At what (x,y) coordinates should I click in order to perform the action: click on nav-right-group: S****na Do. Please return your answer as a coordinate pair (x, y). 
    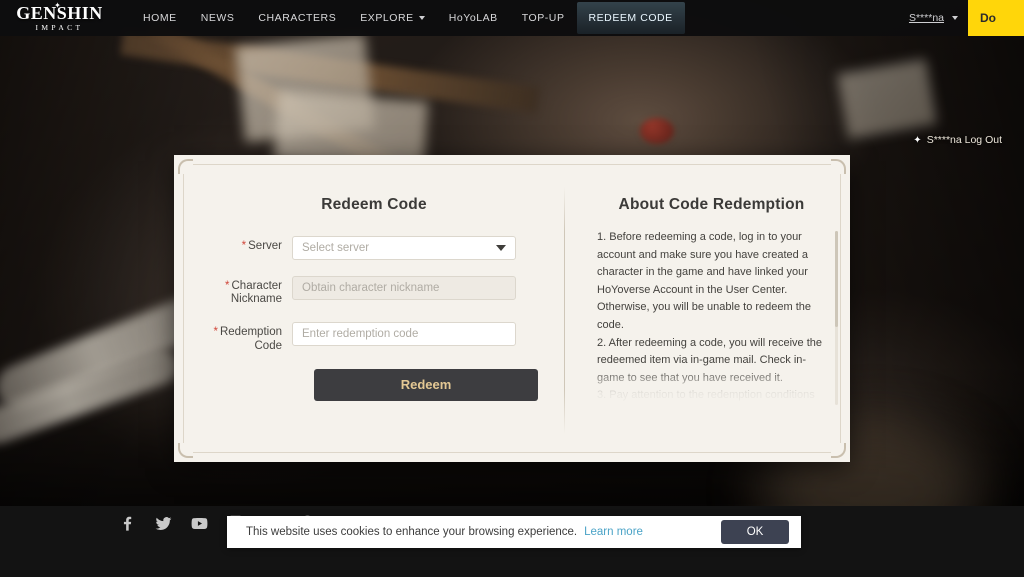
    Looking at the image, I should click on (961, 18).